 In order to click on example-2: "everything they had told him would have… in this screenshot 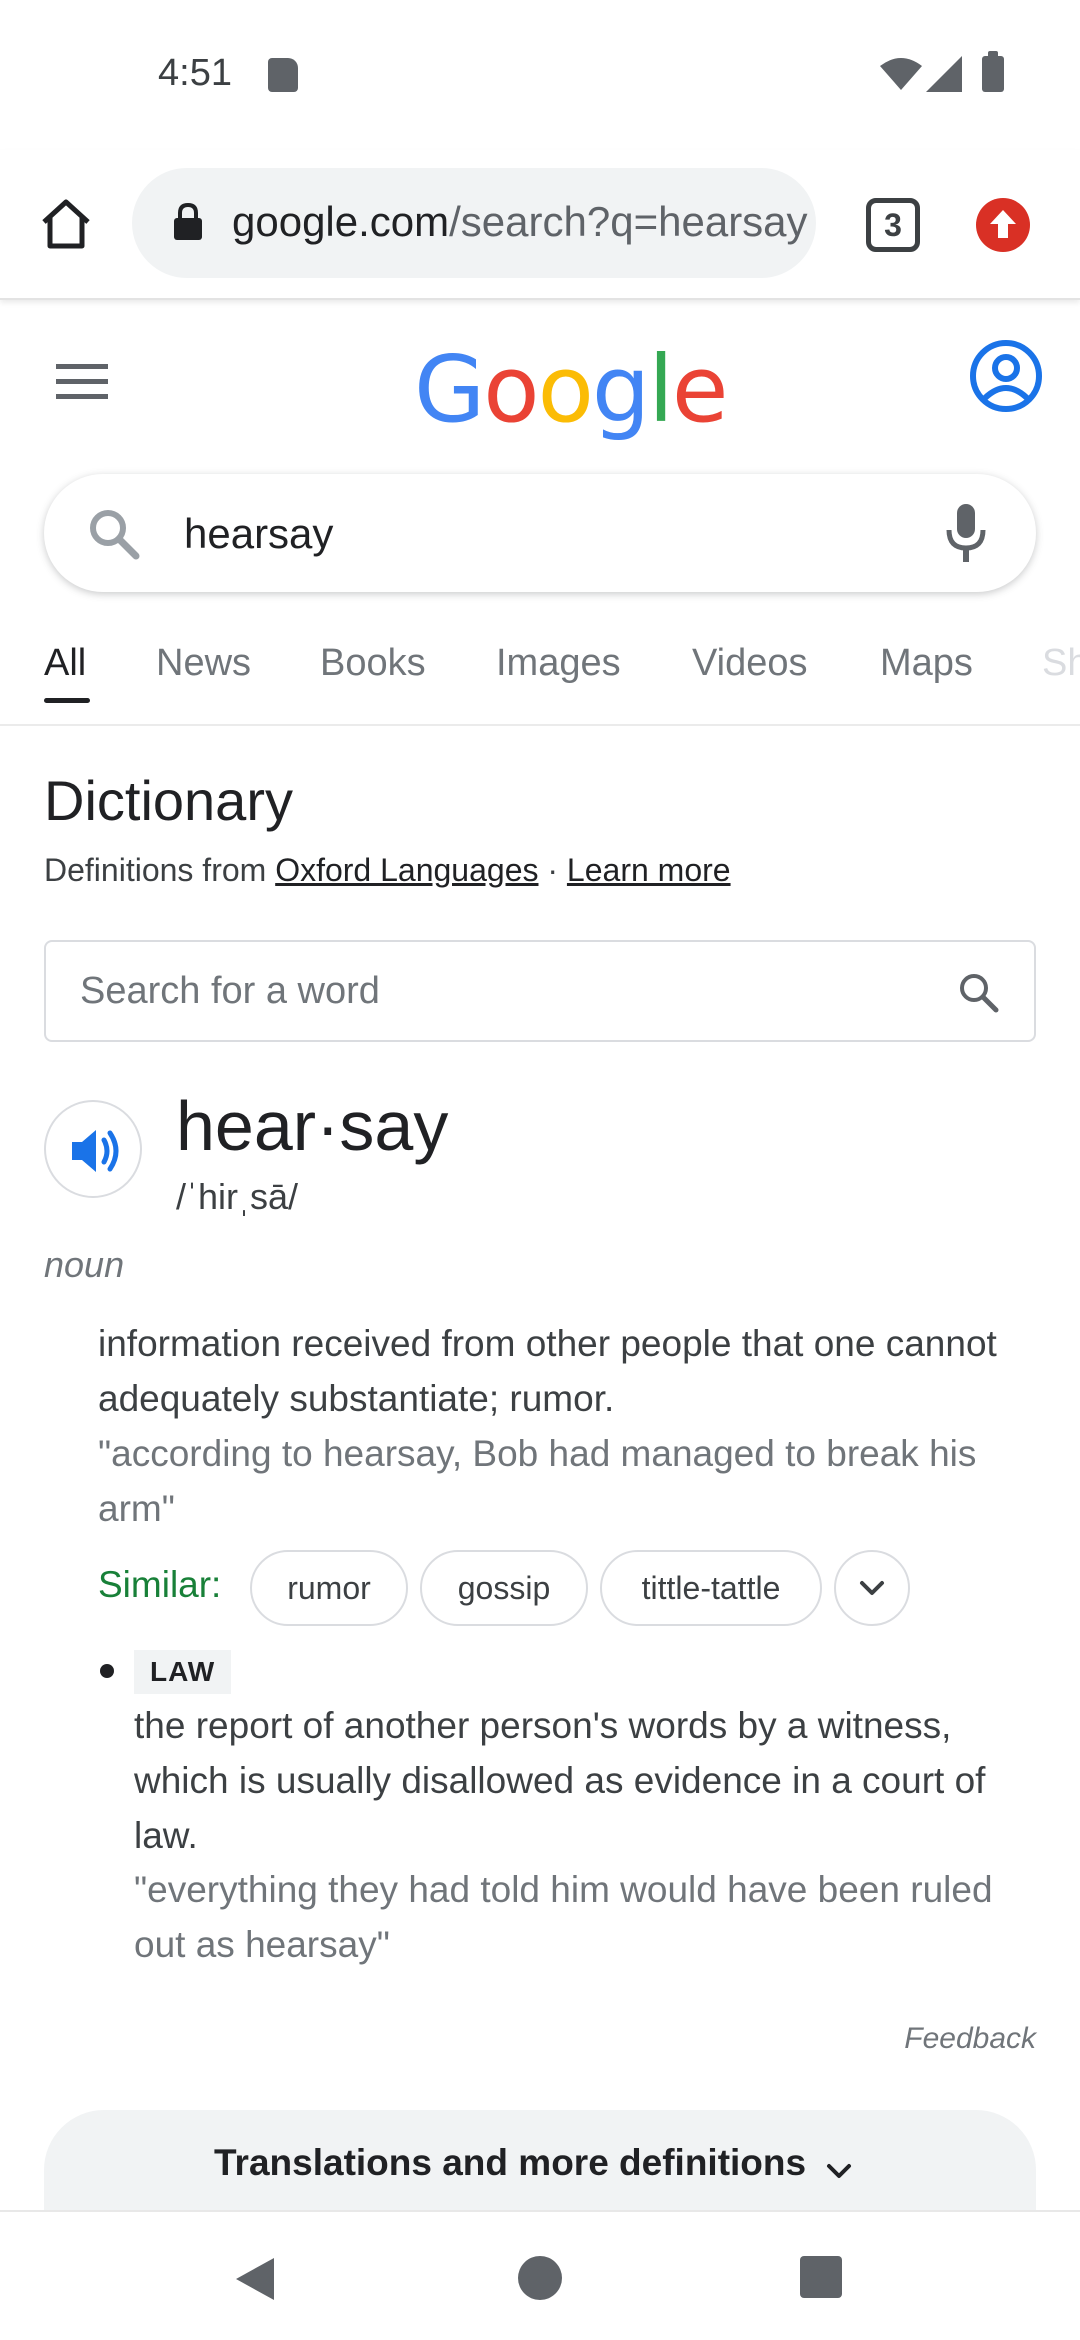, I will do `click(563, 1917)`.